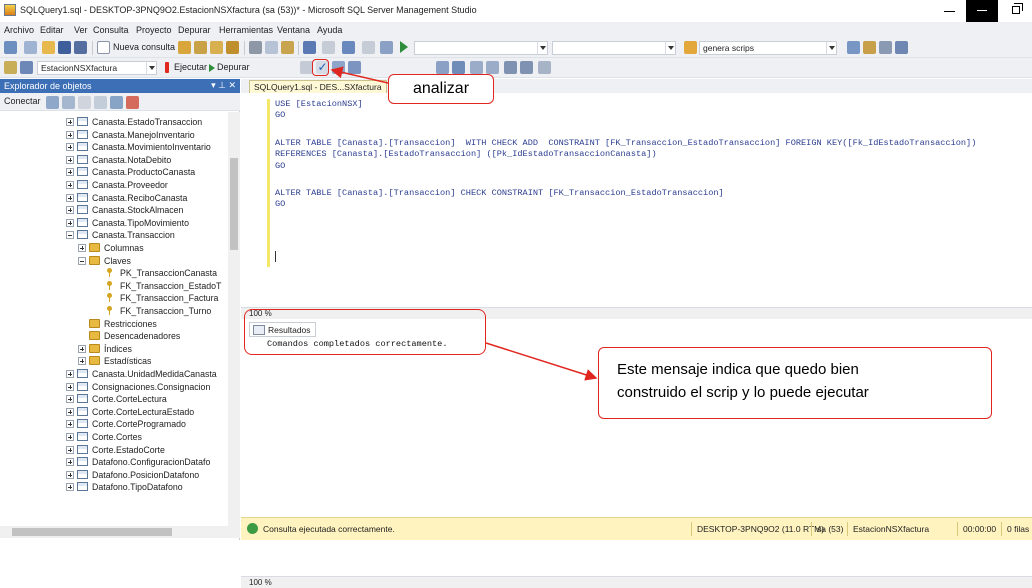 This screenshot has width=1032, height=588. I want to click on find-in-files-icon, so click(690, 47).